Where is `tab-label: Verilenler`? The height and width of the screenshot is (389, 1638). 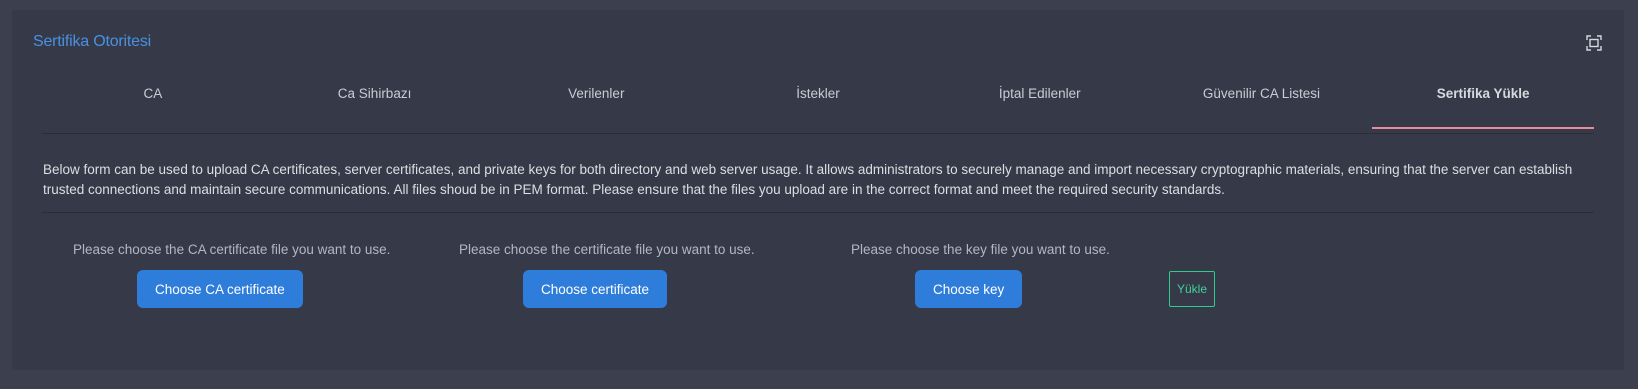 tab-label: Verilenler is located at coordinates (596, 93).